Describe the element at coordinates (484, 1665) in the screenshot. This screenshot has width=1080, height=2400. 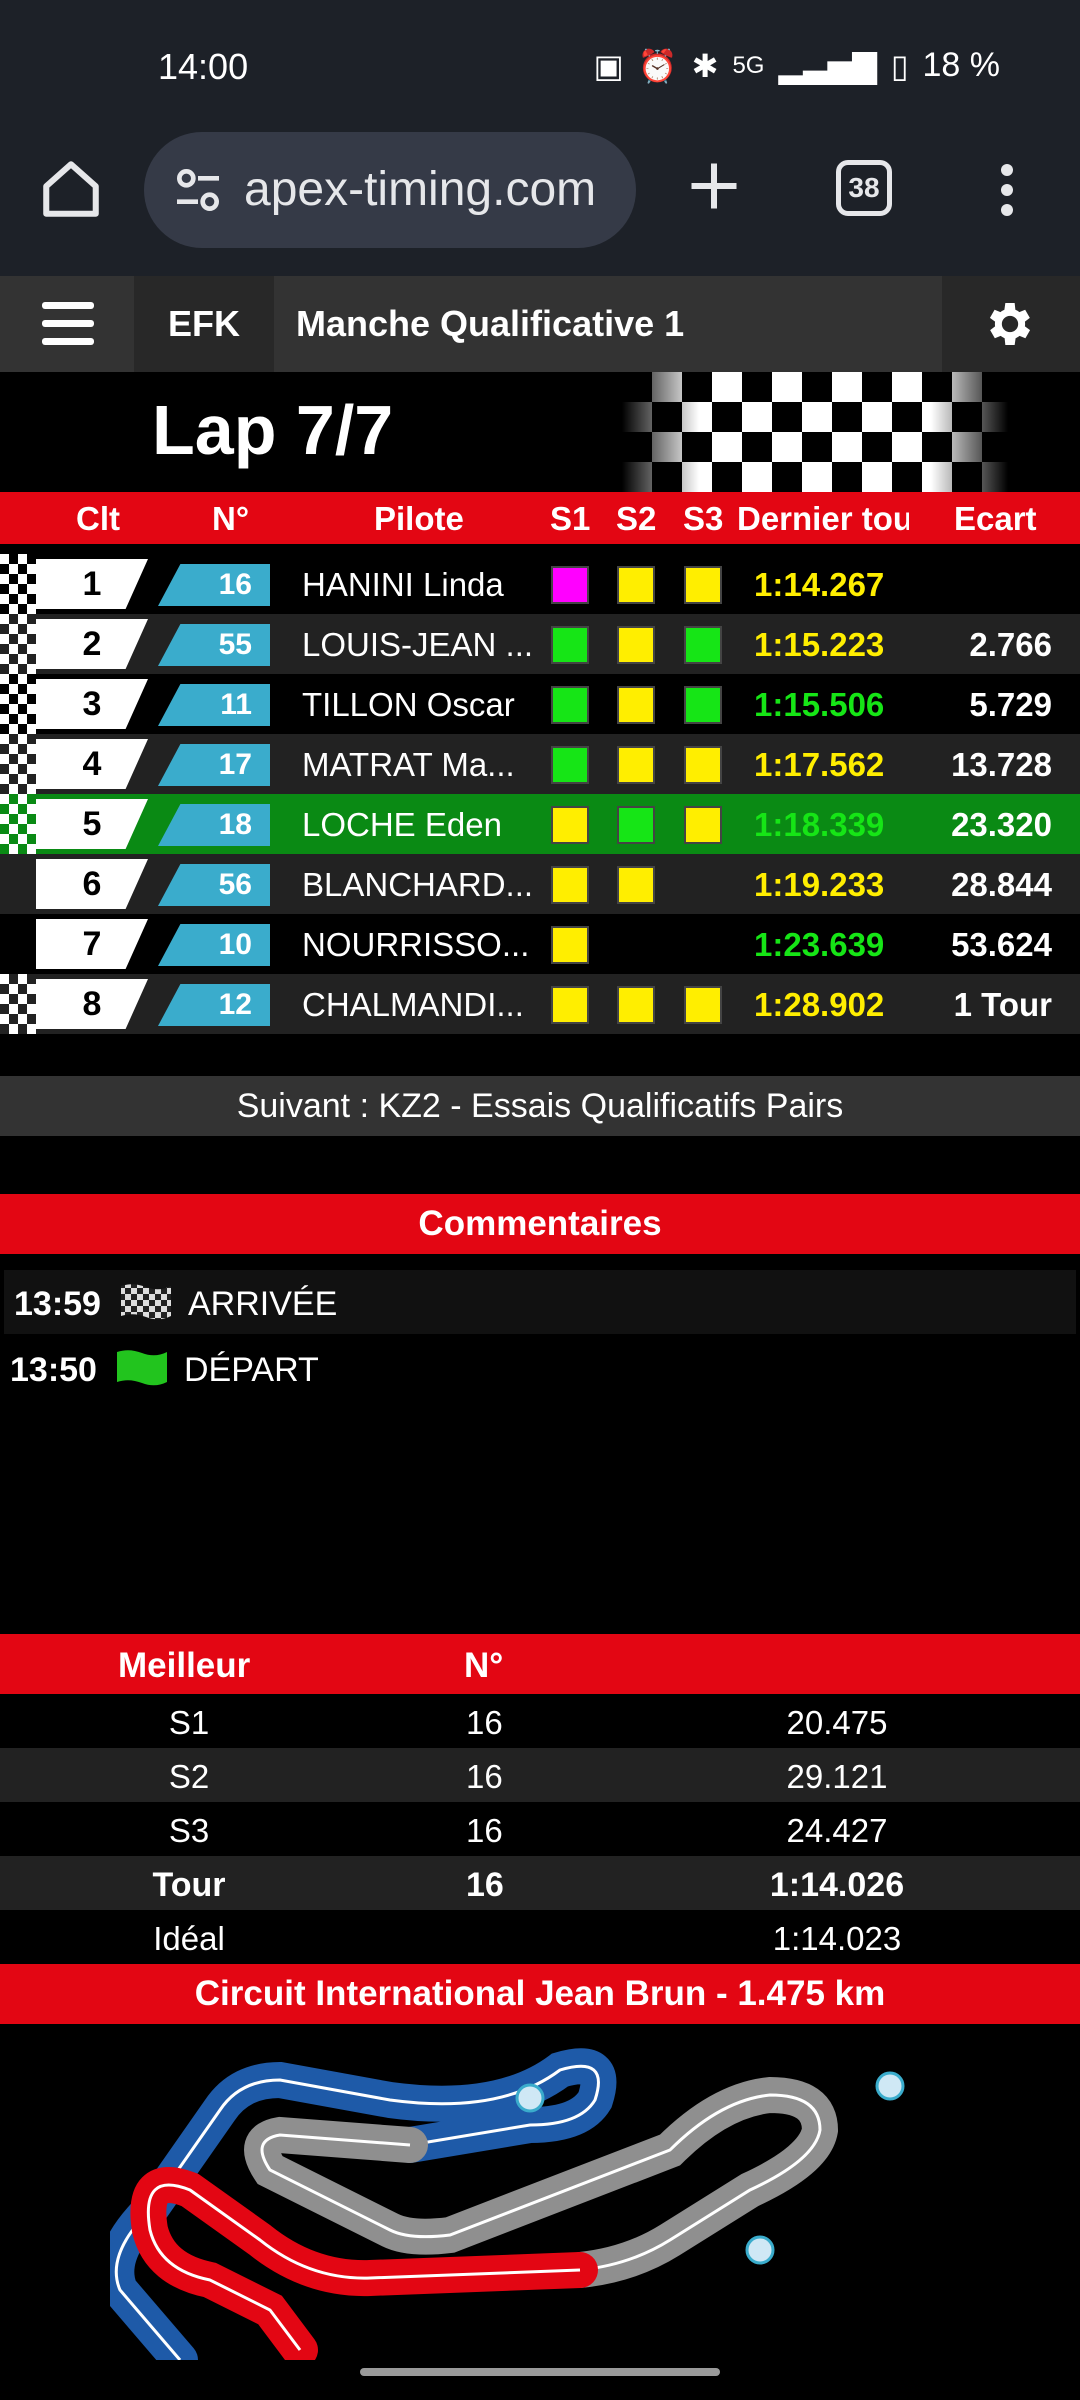
I see `best-col-number: N°` at that location.